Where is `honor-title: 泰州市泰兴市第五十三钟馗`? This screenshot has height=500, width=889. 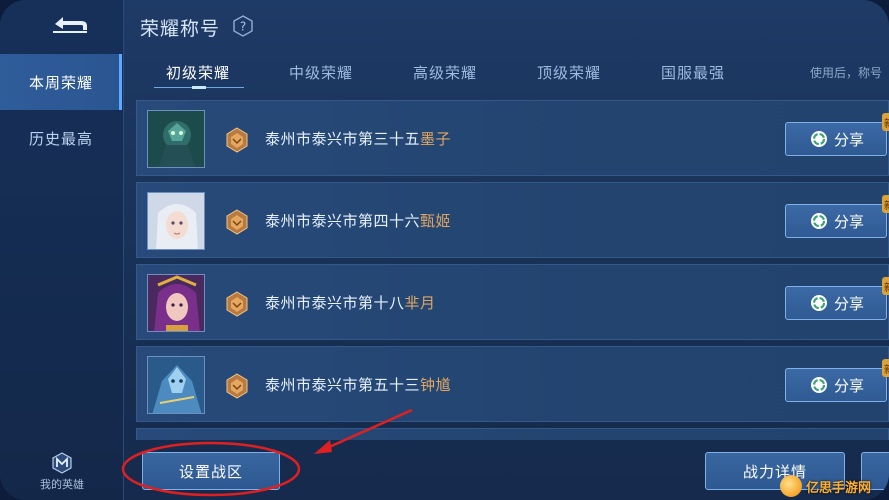
honor-title: 泰州市泰兴市第五十三钟馗 is located at coordinates (358, 384).